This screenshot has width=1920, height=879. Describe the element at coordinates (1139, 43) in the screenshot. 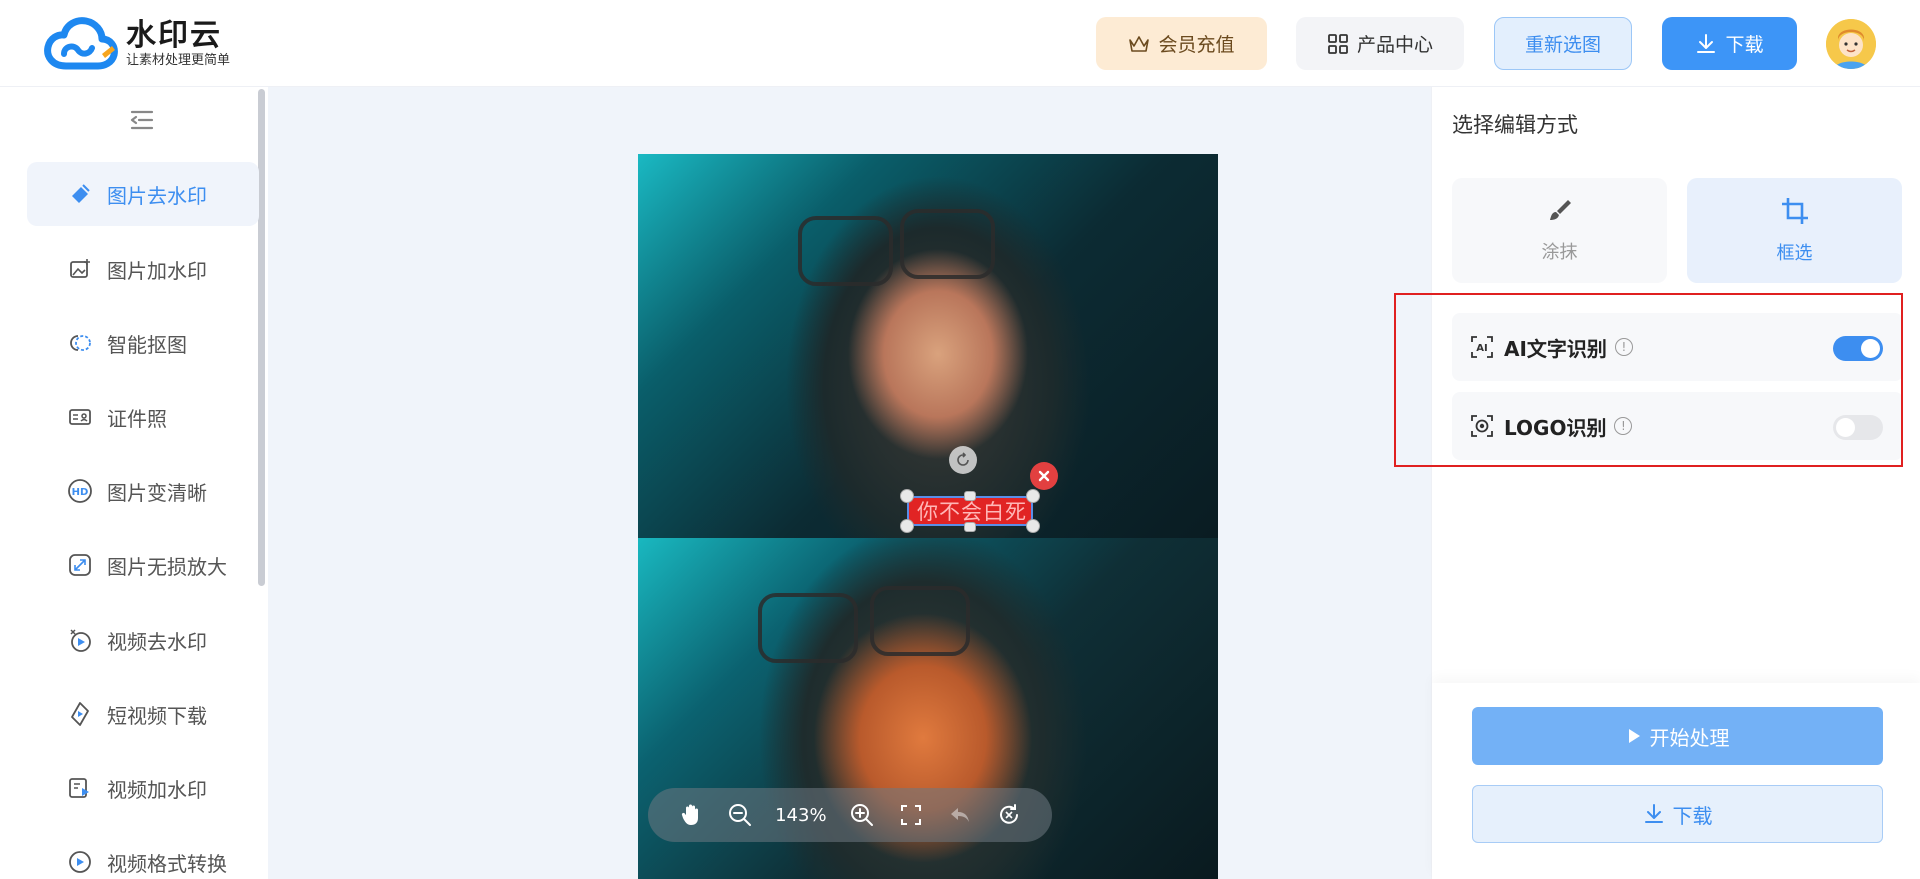

I see `crown-icon` at that location.